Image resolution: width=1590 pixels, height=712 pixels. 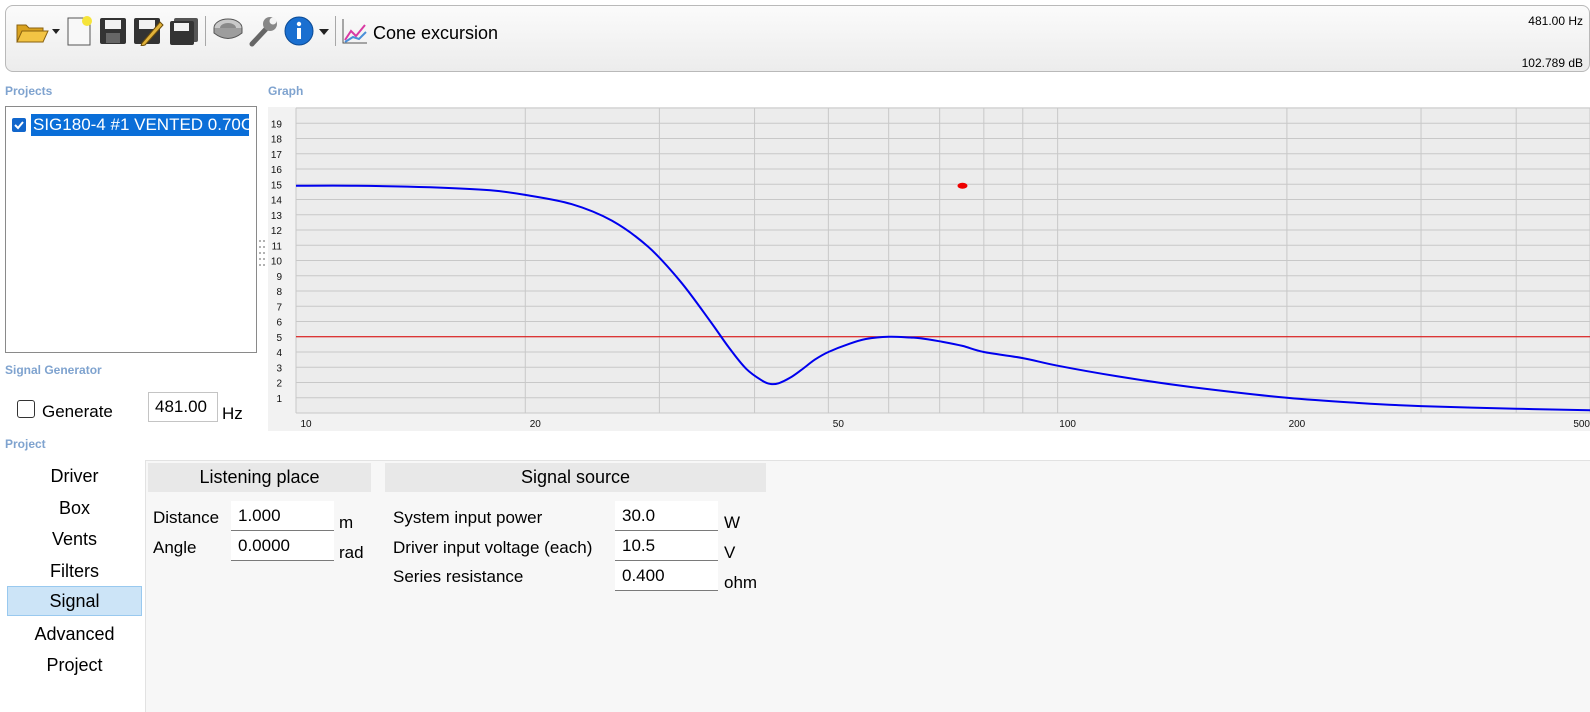 I want to click on info-button, so click(x=307, y=31).